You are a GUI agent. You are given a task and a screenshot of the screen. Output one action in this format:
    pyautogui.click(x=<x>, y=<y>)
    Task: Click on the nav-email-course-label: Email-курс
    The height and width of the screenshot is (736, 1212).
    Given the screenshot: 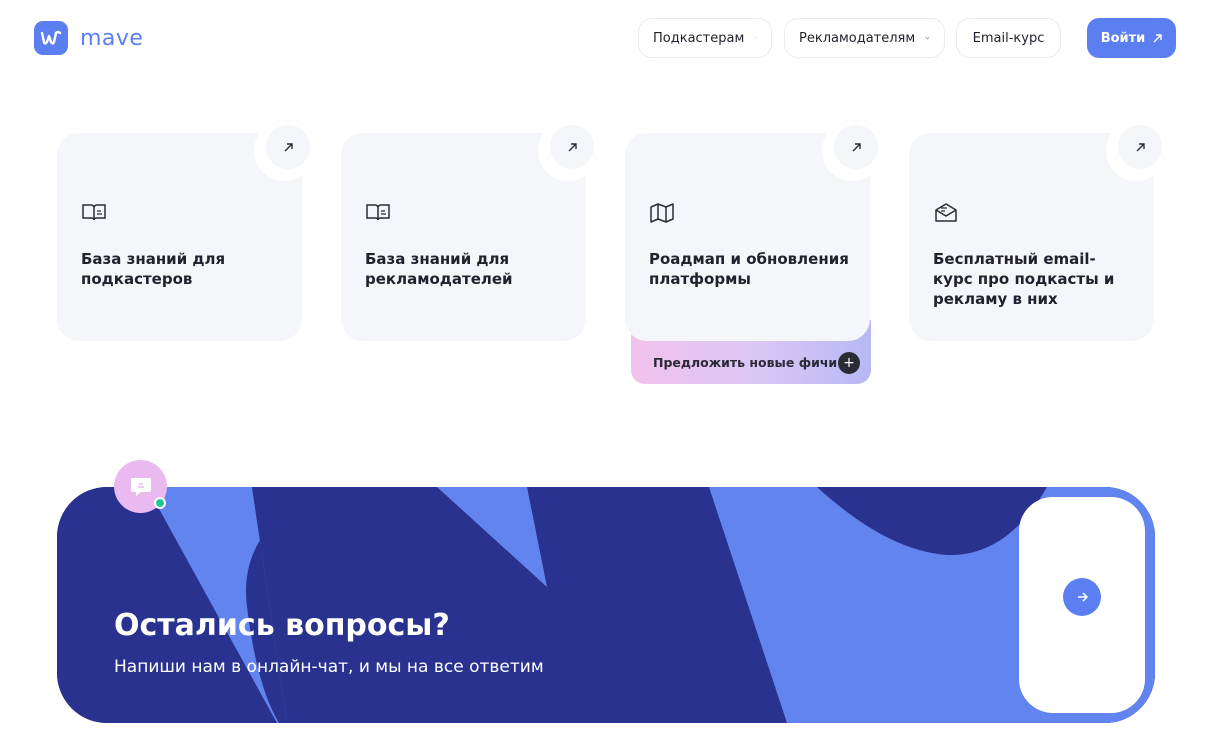 What is the action you would take?
    pyautogui.click(x=1008, y=38)
    